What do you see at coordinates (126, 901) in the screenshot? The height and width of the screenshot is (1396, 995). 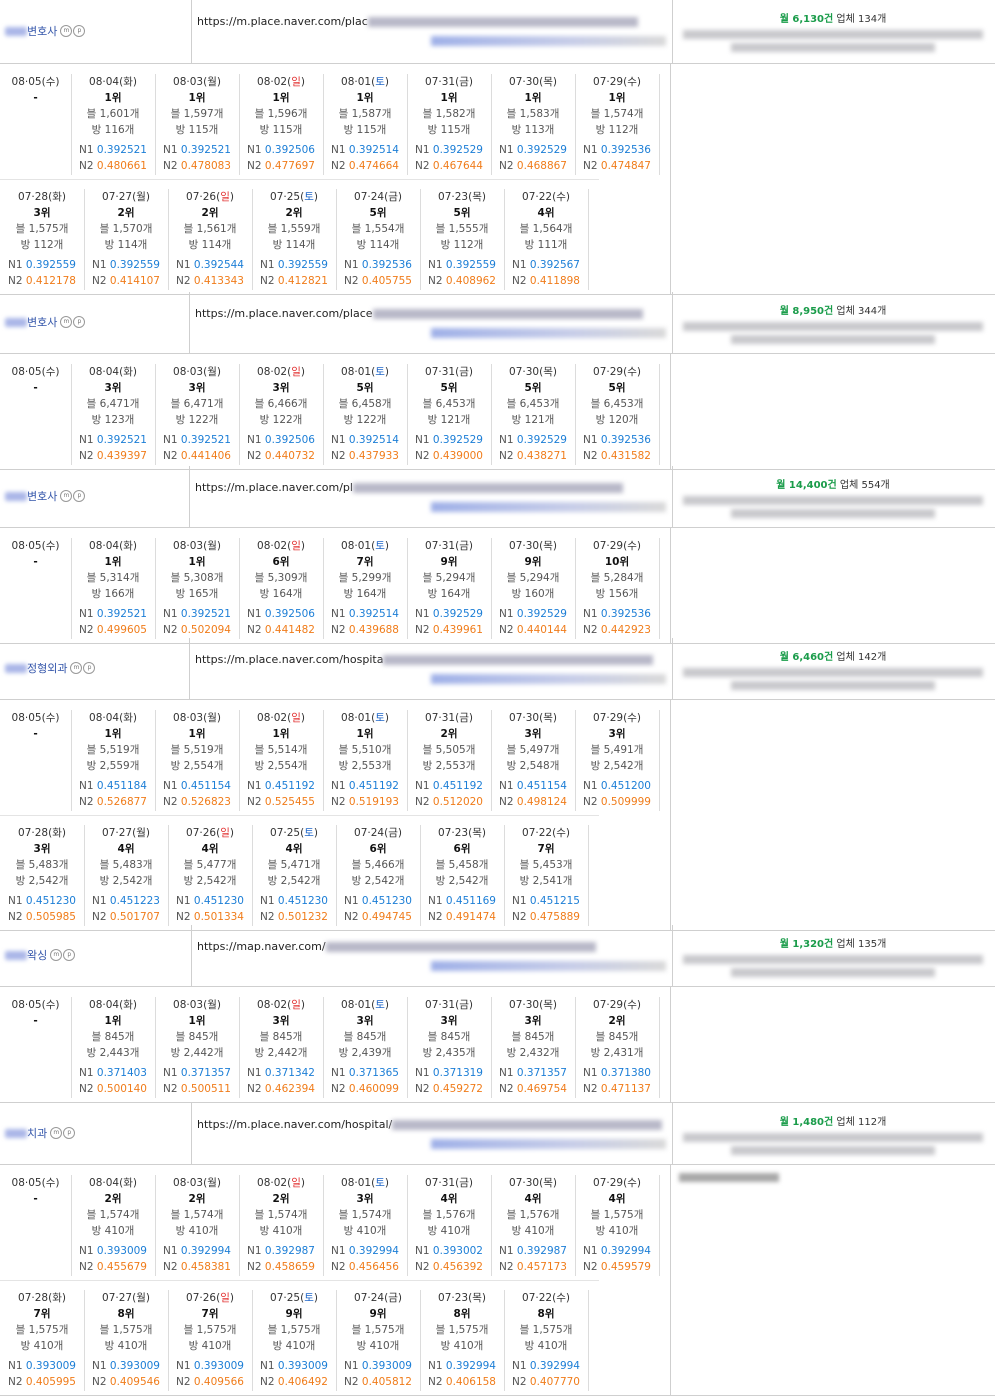 I see `n1-score: N1 0.451223` at bounding box center [126, 901].